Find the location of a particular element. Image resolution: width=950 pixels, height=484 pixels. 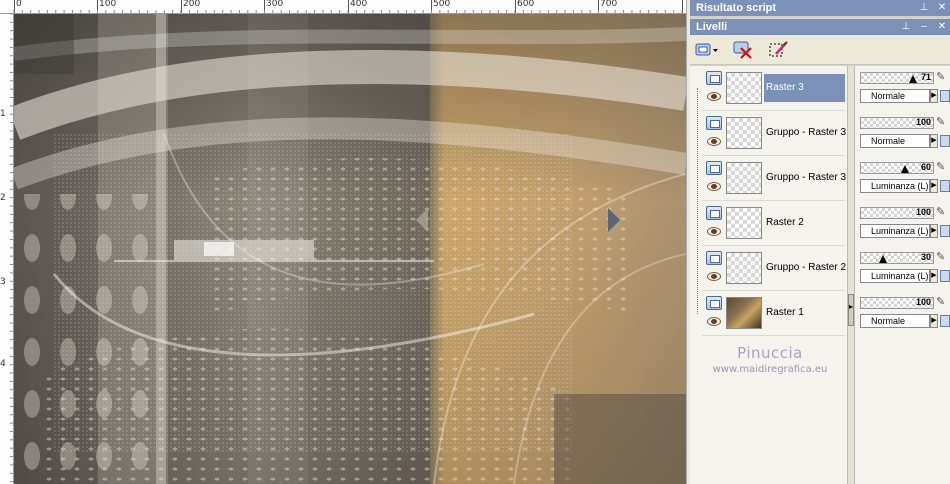

layer-row-gruppo-raster-3-b: Gruppo - Raster 3 is located at coordinates (774, 178).